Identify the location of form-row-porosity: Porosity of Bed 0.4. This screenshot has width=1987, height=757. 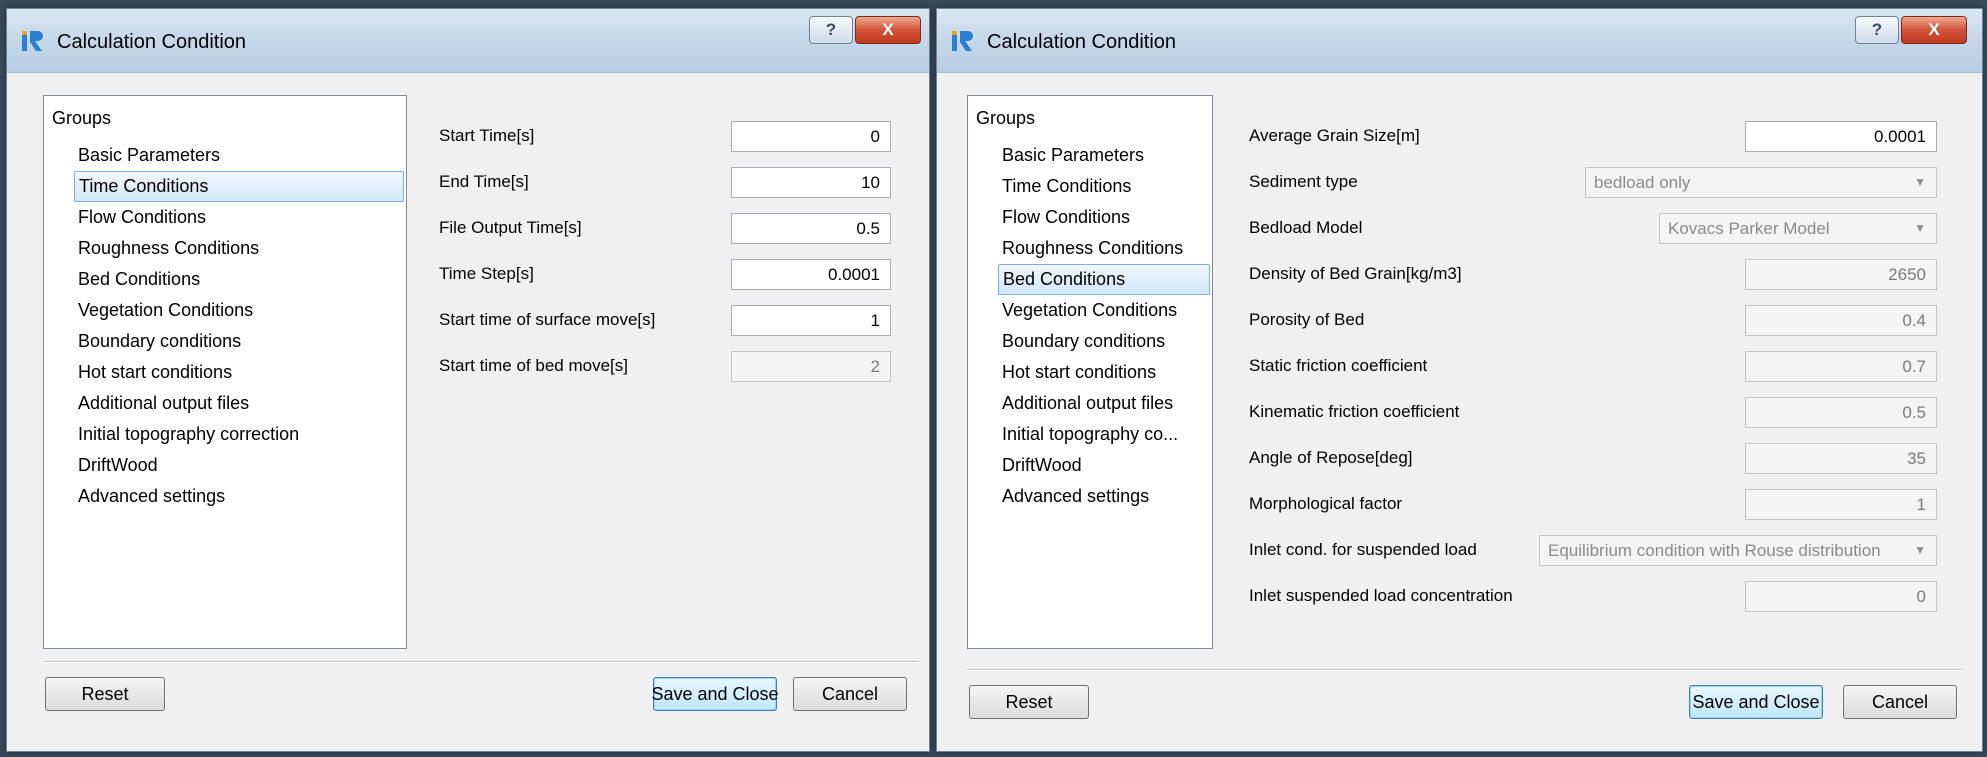
(1609, 320).